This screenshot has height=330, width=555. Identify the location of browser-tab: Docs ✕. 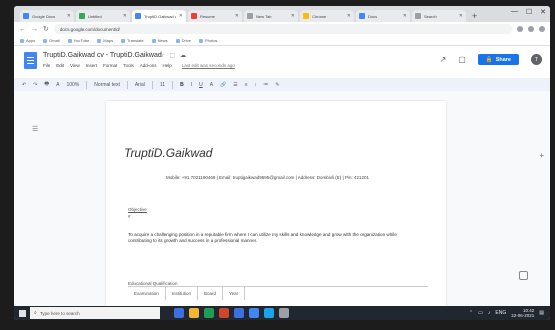
(383, 16).